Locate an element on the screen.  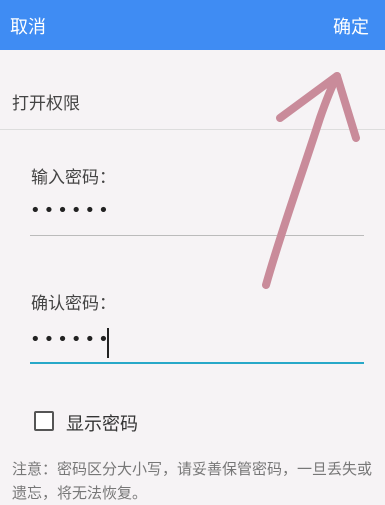
text-caret is located at coordinates (108, 343).